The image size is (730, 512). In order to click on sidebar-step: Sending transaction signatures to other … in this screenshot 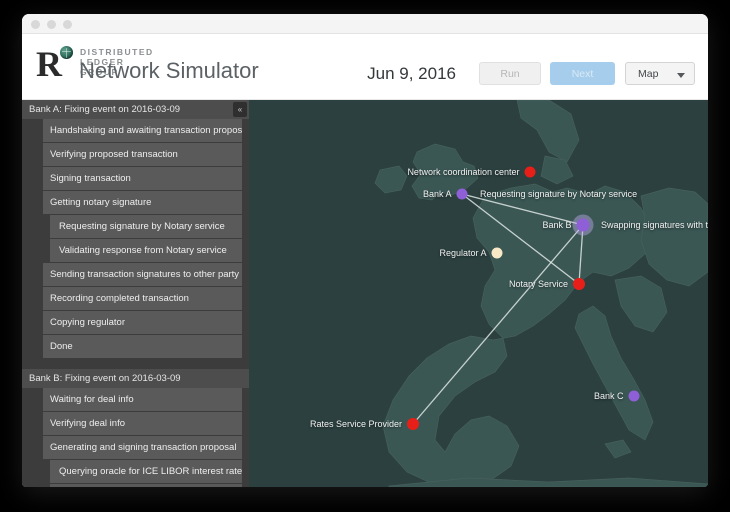, I will do `click(142, 274)`.